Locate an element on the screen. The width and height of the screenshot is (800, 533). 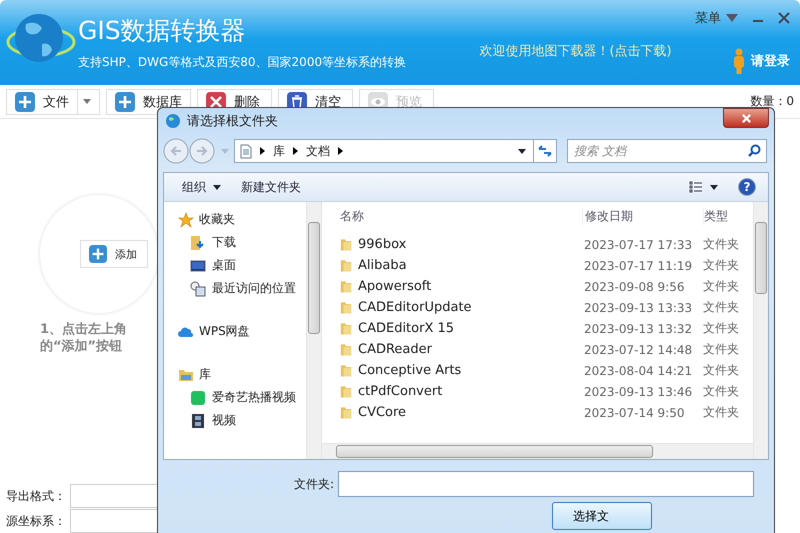
close-button is located at coordinates (746, 118).